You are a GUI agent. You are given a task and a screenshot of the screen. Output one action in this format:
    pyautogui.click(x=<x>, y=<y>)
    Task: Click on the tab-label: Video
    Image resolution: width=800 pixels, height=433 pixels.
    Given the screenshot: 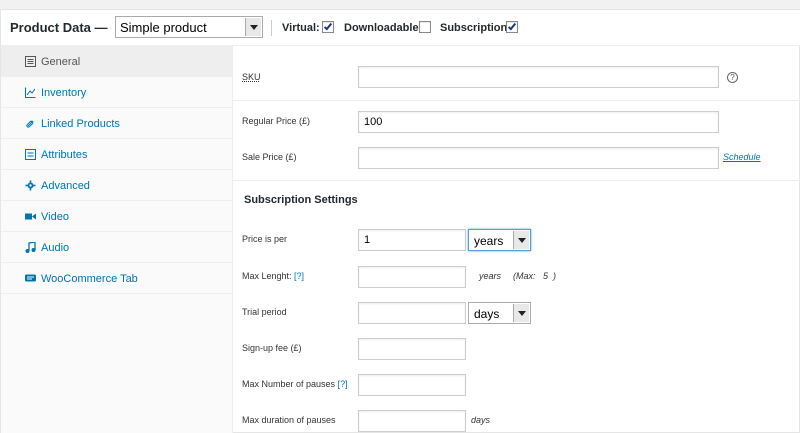 What is the action you would take?
    pyautogui.click(x=55, y=217)
    